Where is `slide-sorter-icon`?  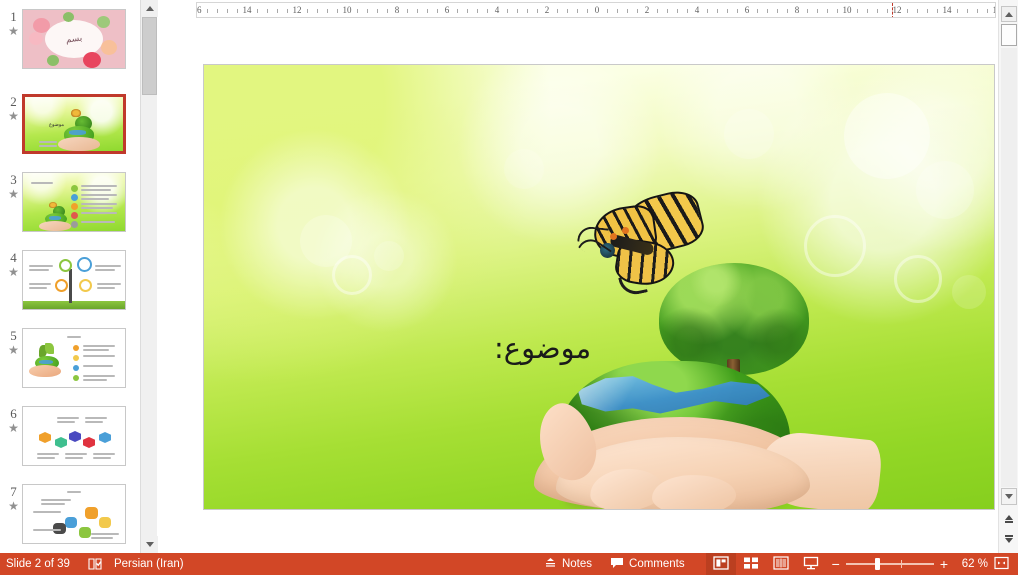 slide-sorter-icon is located at coordinates (751, 564).